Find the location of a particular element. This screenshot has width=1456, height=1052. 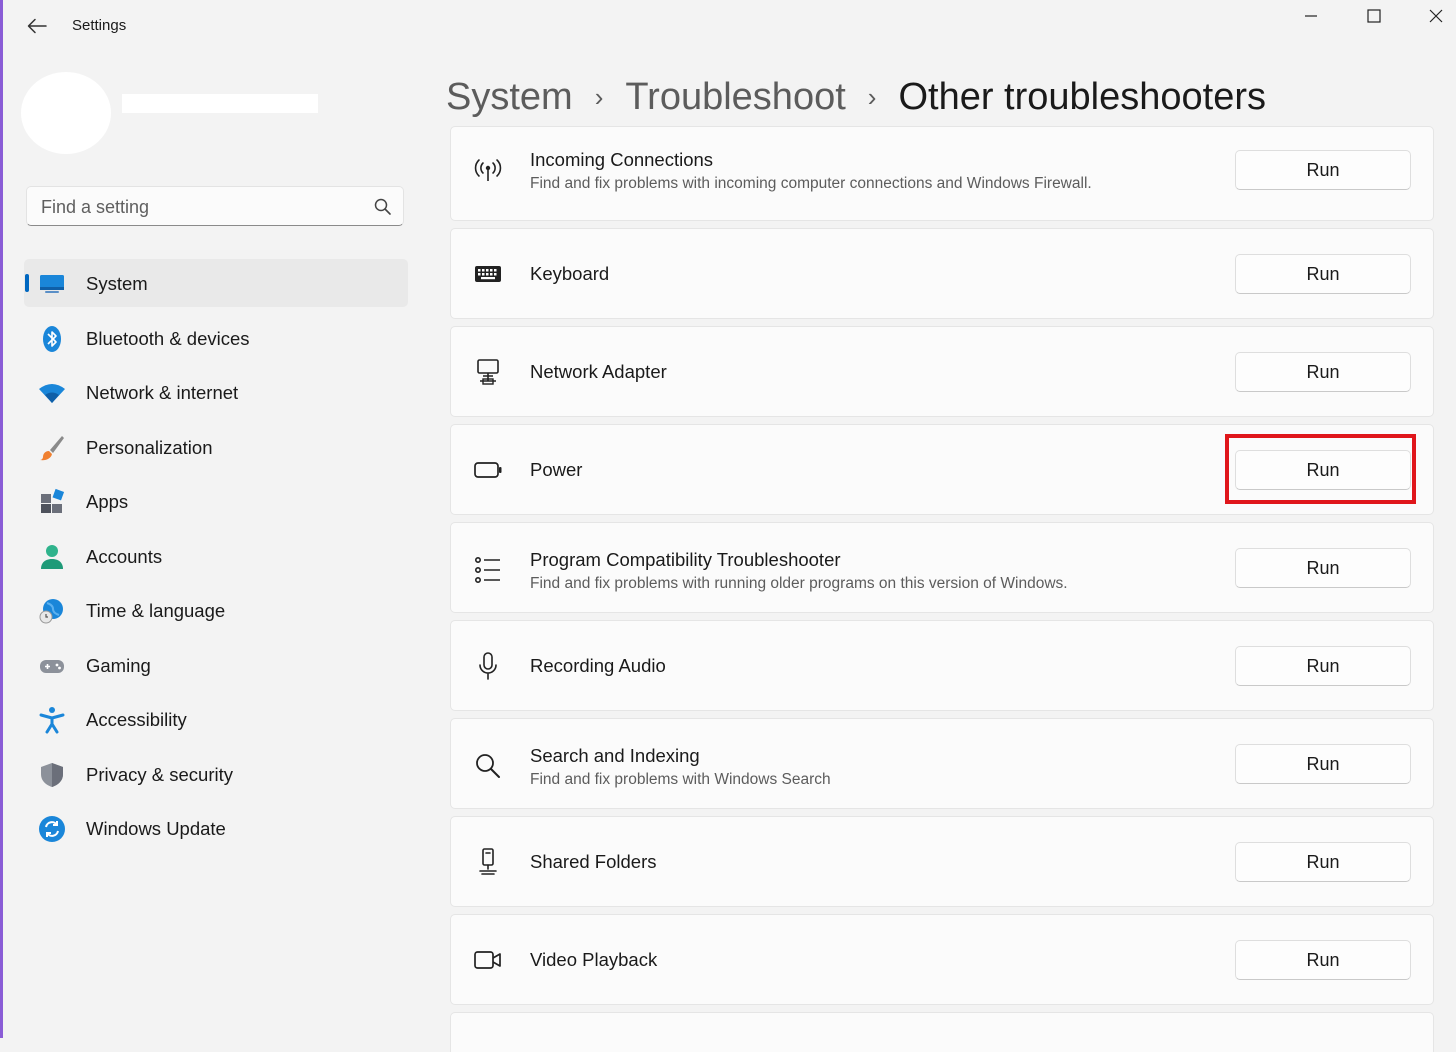

gamepad-icon is located at coordinates (52, 666).